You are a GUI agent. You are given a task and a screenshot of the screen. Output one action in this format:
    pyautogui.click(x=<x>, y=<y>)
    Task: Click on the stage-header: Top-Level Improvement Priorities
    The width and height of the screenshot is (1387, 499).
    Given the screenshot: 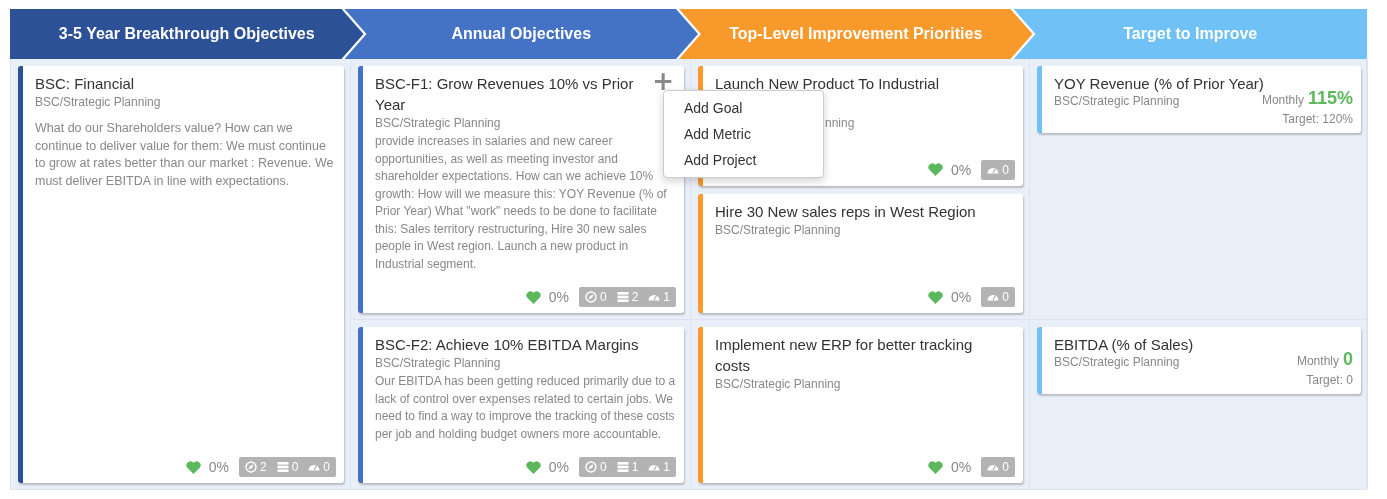 What is the action you would take?
    pyautogui.click(x=856, y=34)
    